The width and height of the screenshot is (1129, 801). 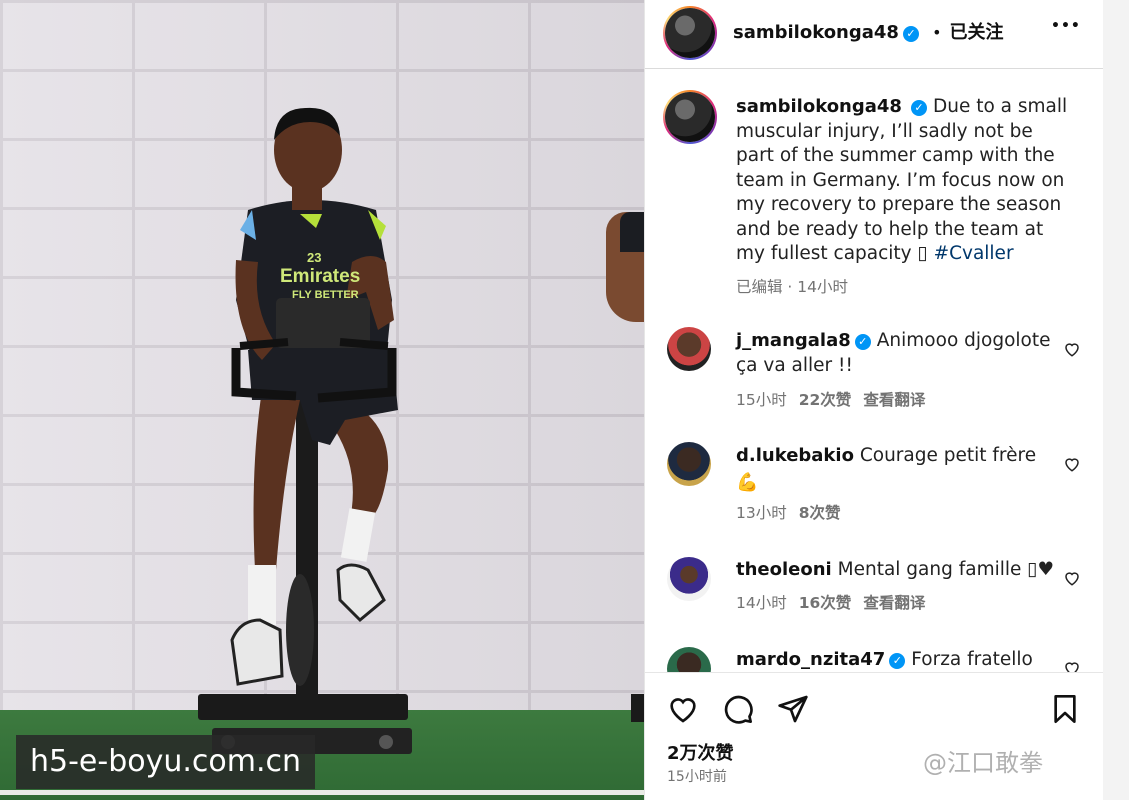 I want to click on post-header: sambilokonga48 ✓ • 已关注 •••, so click(x=874, y=34).